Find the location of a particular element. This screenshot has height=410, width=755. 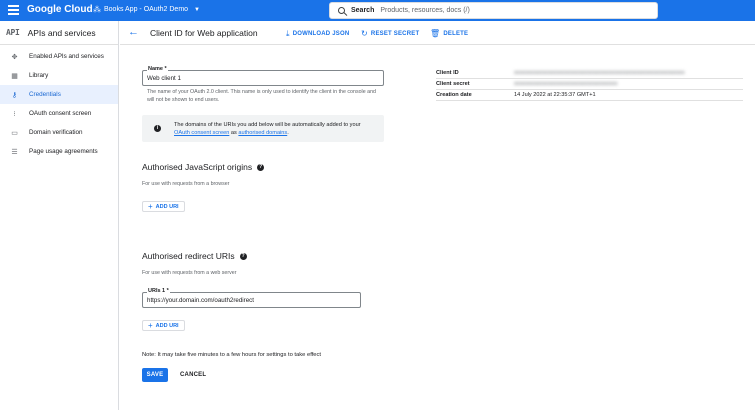

js-origins-title: Authorised JavaScript origins ? is located at coordinates (203, 167).